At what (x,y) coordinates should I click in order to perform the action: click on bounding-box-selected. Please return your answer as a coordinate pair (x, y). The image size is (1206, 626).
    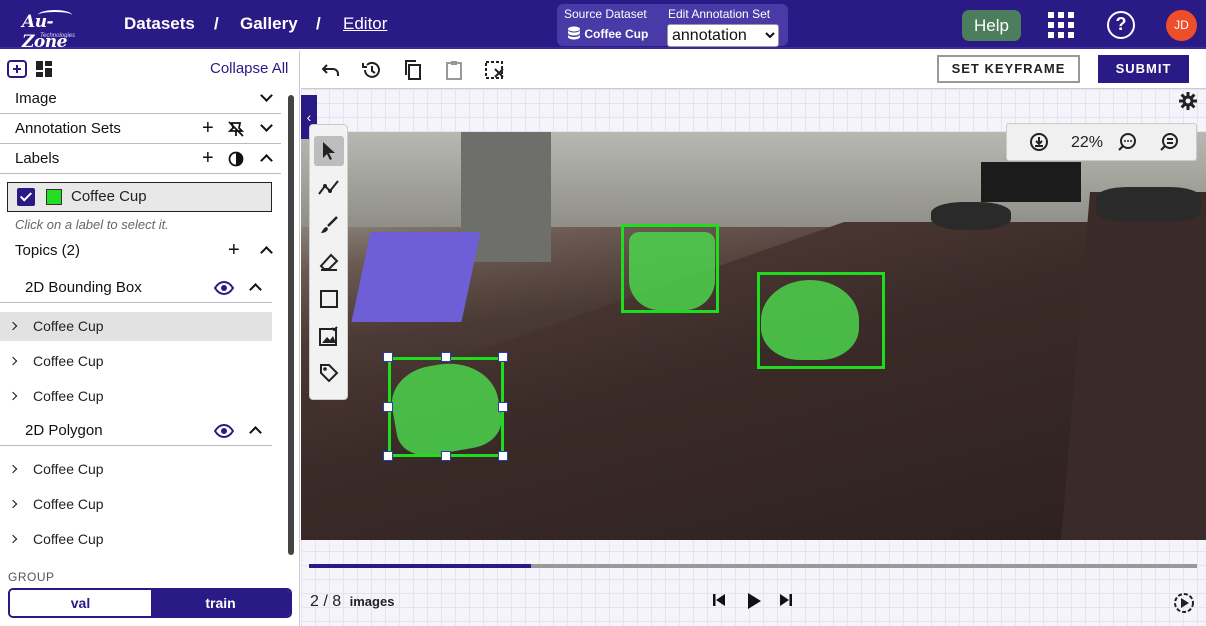
    Looking at the image, I should click on (446, 407).